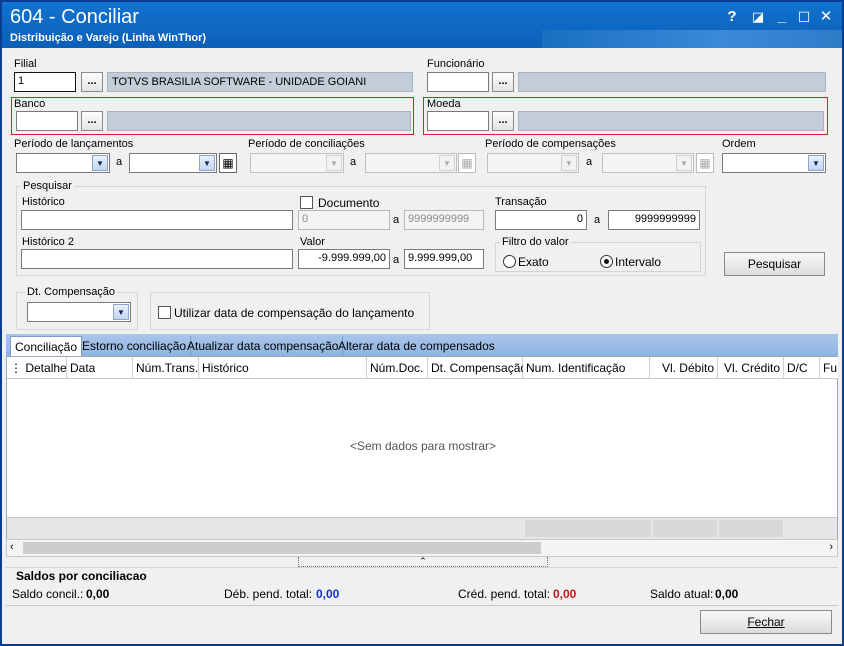 Image resolution: width=844 pixels, height=646 pixels. Describe the element at coordinates (654, 220) in the screenshot. I see `transacao-to-input: 9999999999` at that location.